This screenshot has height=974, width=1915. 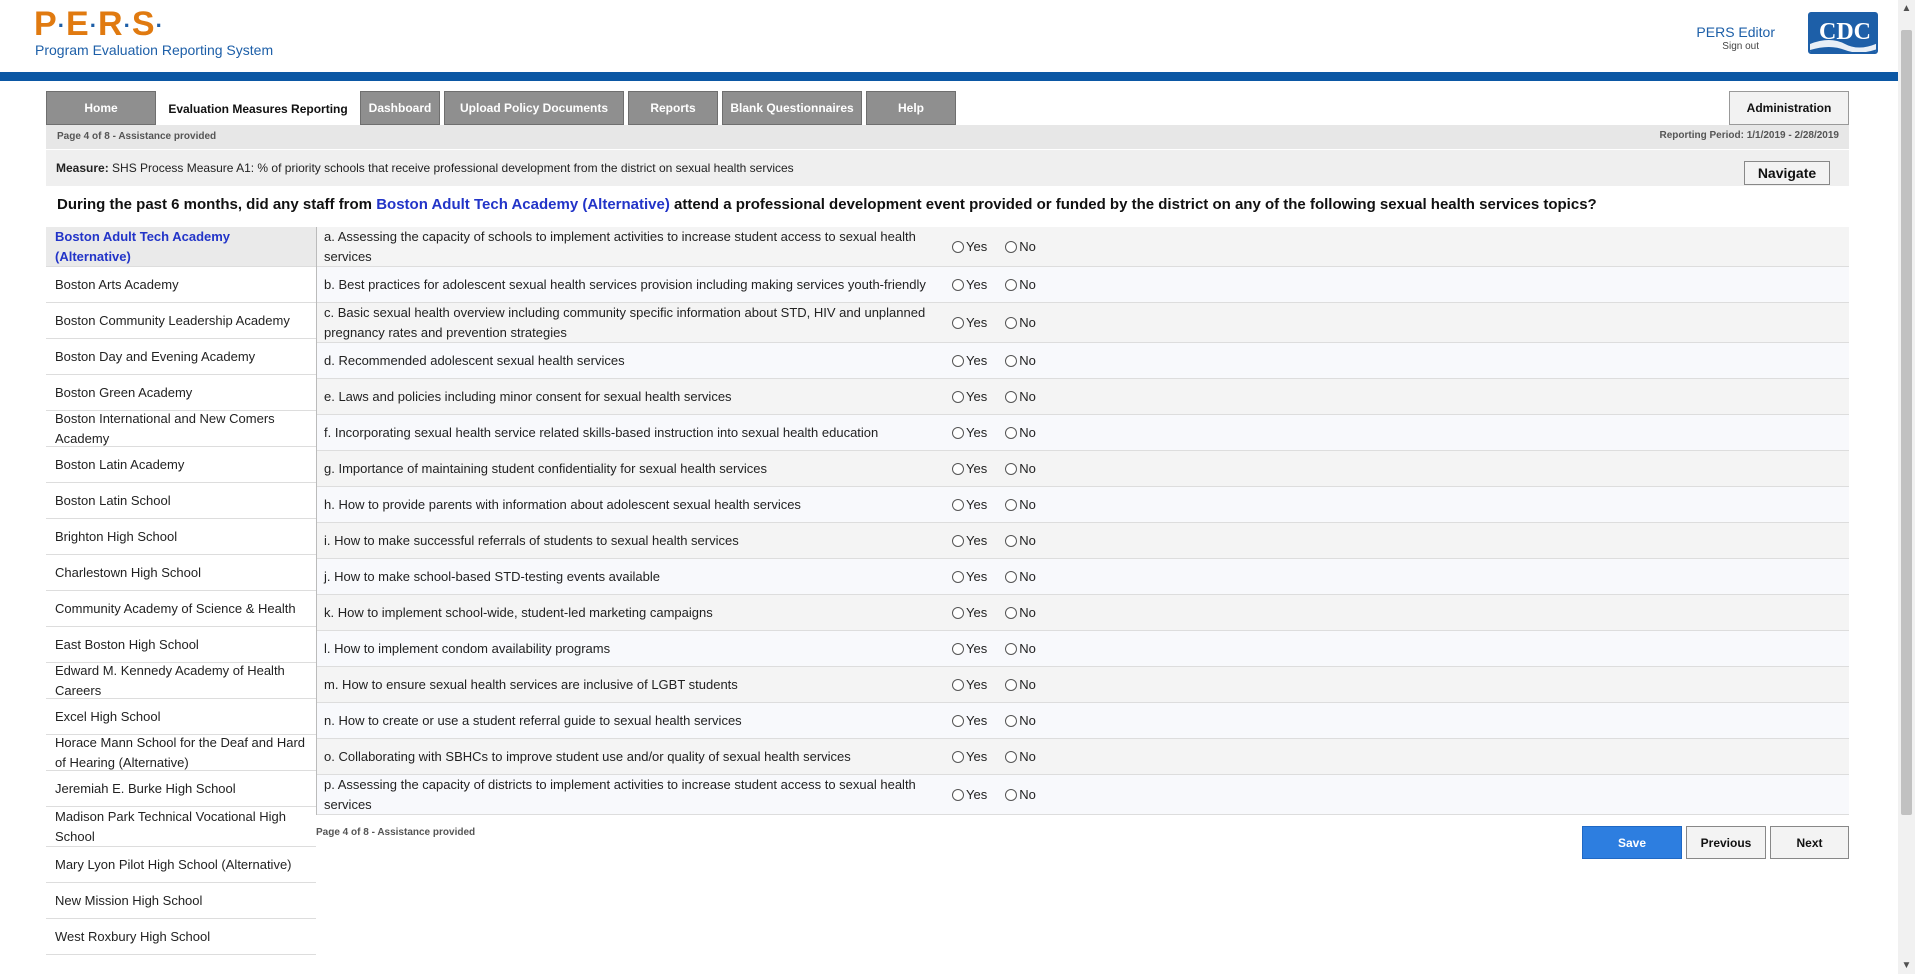 I want to click on school-list-item: Boston Day and Evening Academy, so click(x=181, y=357).